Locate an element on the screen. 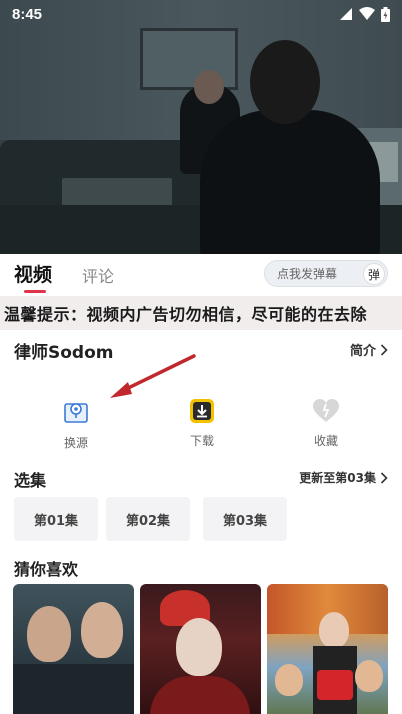 Image resolution: width=402 pixels, height=714 pixels. download-icon is located at coordinates (202, 411).